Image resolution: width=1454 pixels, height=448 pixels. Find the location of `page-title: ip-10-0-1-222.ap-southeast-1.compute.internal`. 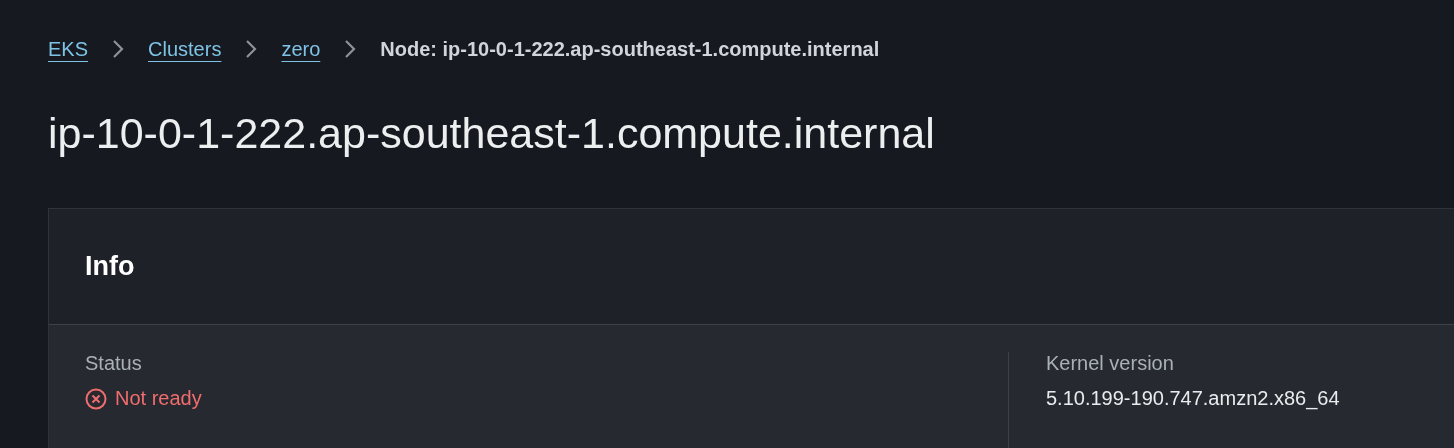

page-title: ip-10-0-1-222.ap-southeast-1.compute.internal is located at coordinates (492, 133).